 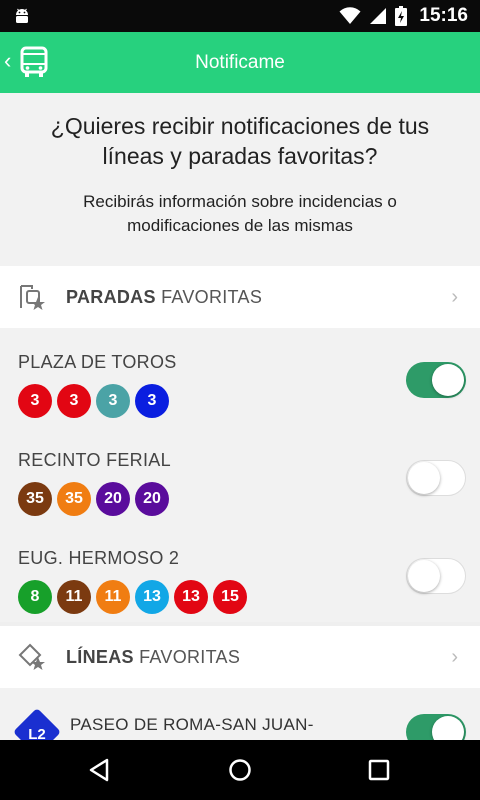 What do you see at coordinates (31, 656) in the screenshot?
I see `route-star-icon` at bounding box center [31, 656].